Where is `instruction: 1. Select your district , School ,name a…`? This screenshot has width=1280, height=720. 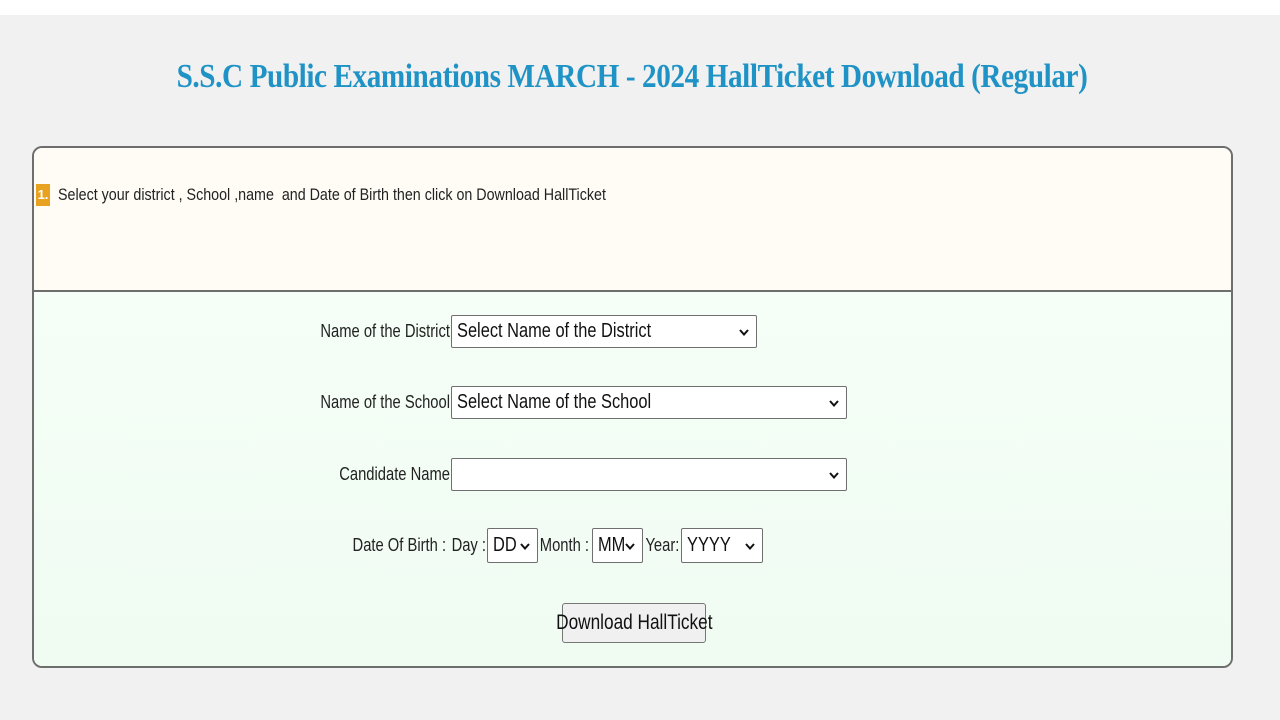 instruction: 1. Select your district , School ,name a… is located at coordinates (373, 195).